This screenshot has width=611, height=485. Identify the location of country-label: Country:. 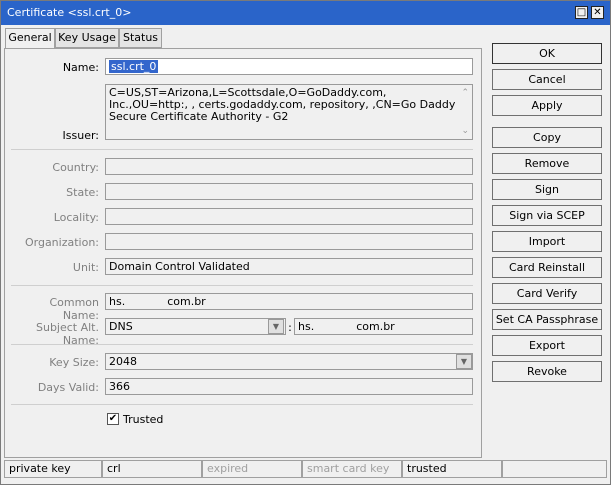
(75, 167).